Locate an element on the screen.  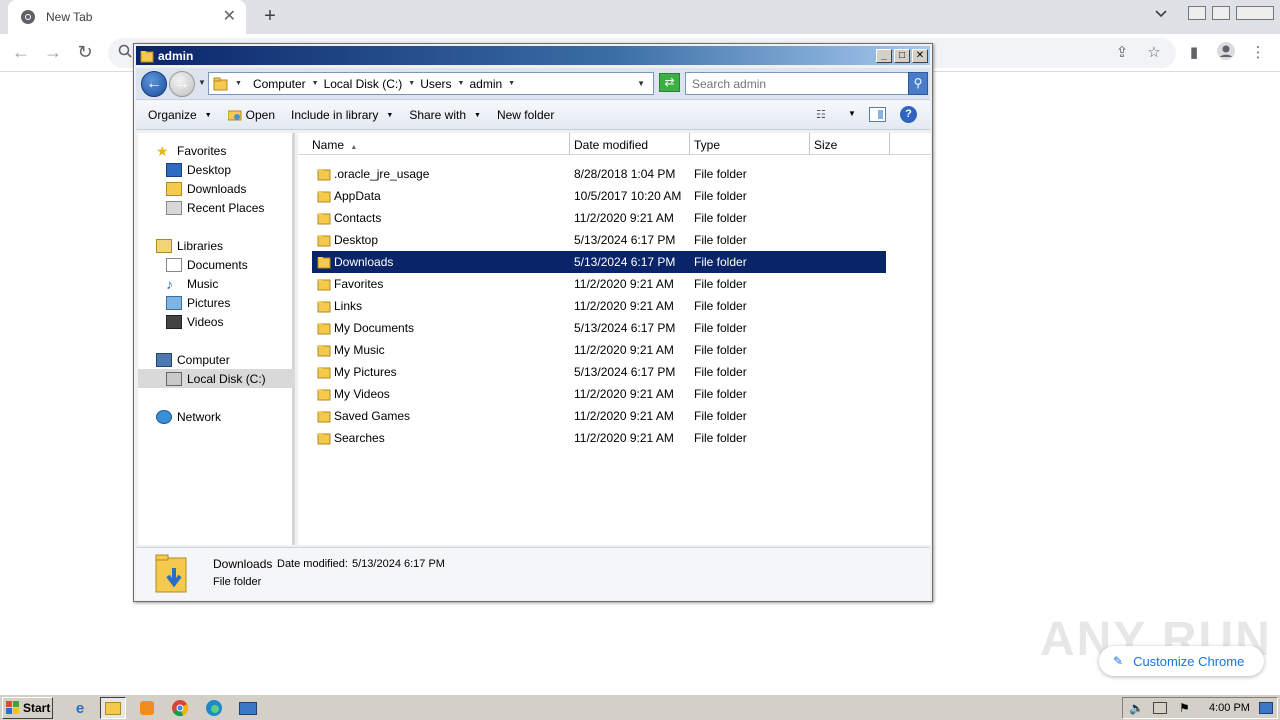
chevron-down-icon: ▼ is located at coordinates (852, 113).